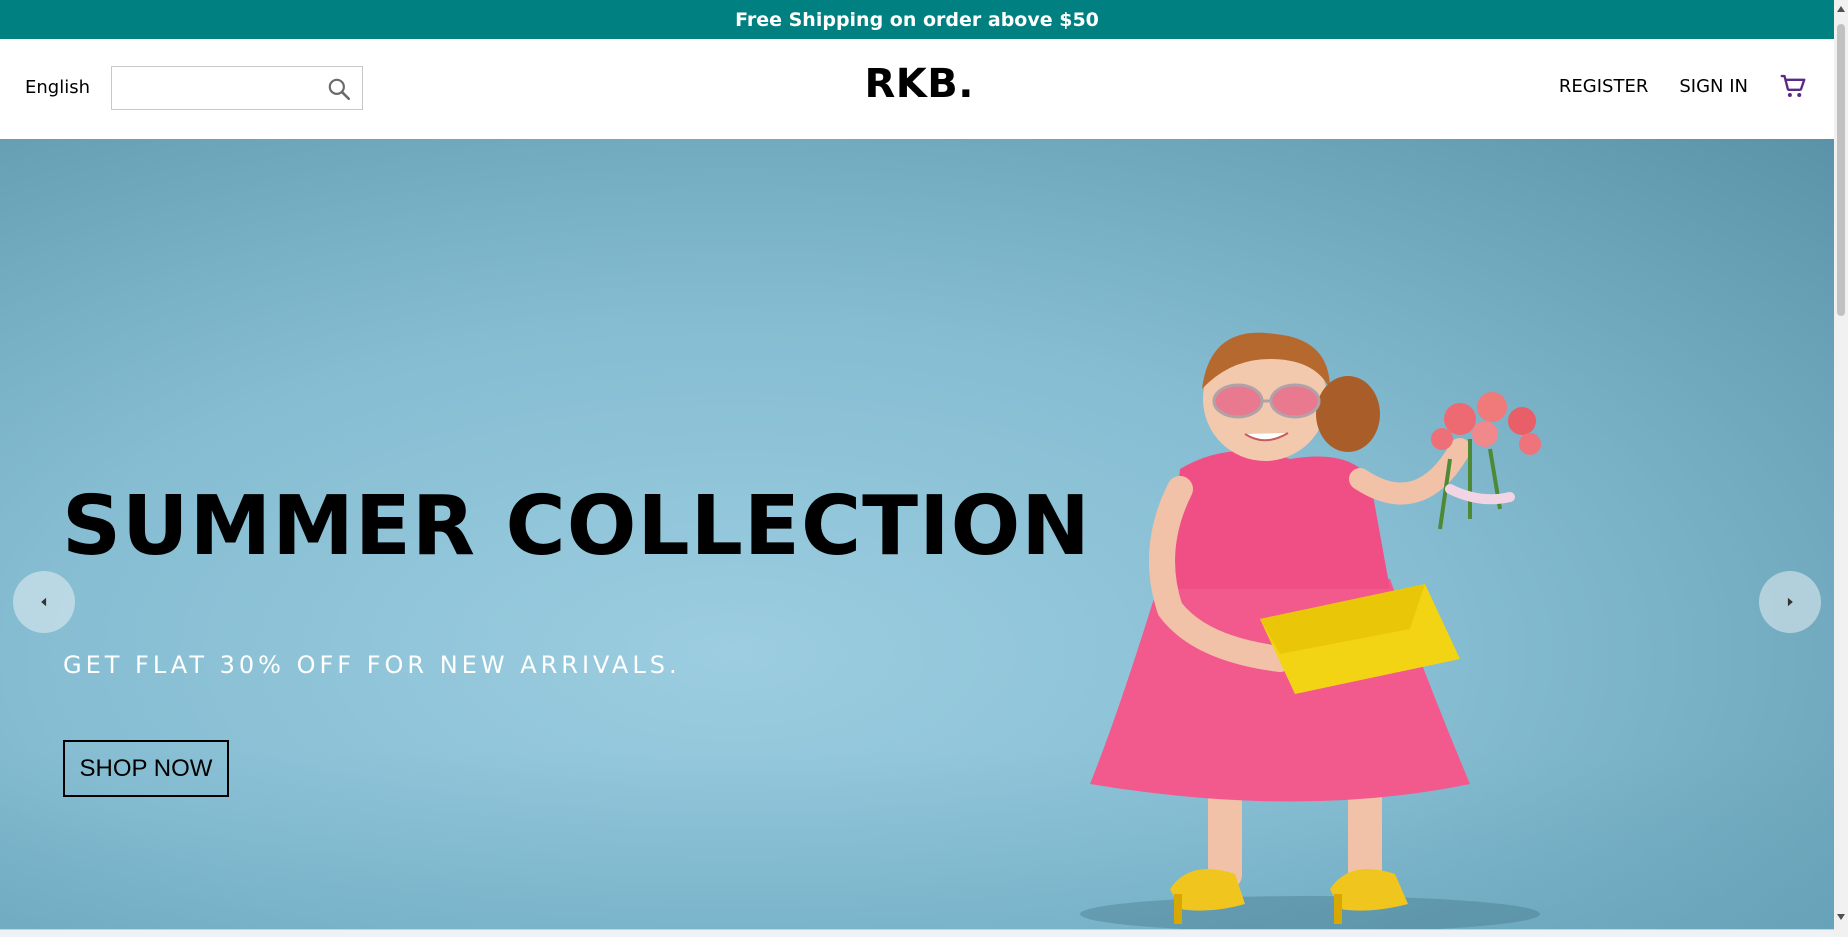 The height and width of the screenshot is (937, 1848). Describe the element at coordinates (1793, 86) in the screenshot. I see `shopping-cart-icon` at that location.